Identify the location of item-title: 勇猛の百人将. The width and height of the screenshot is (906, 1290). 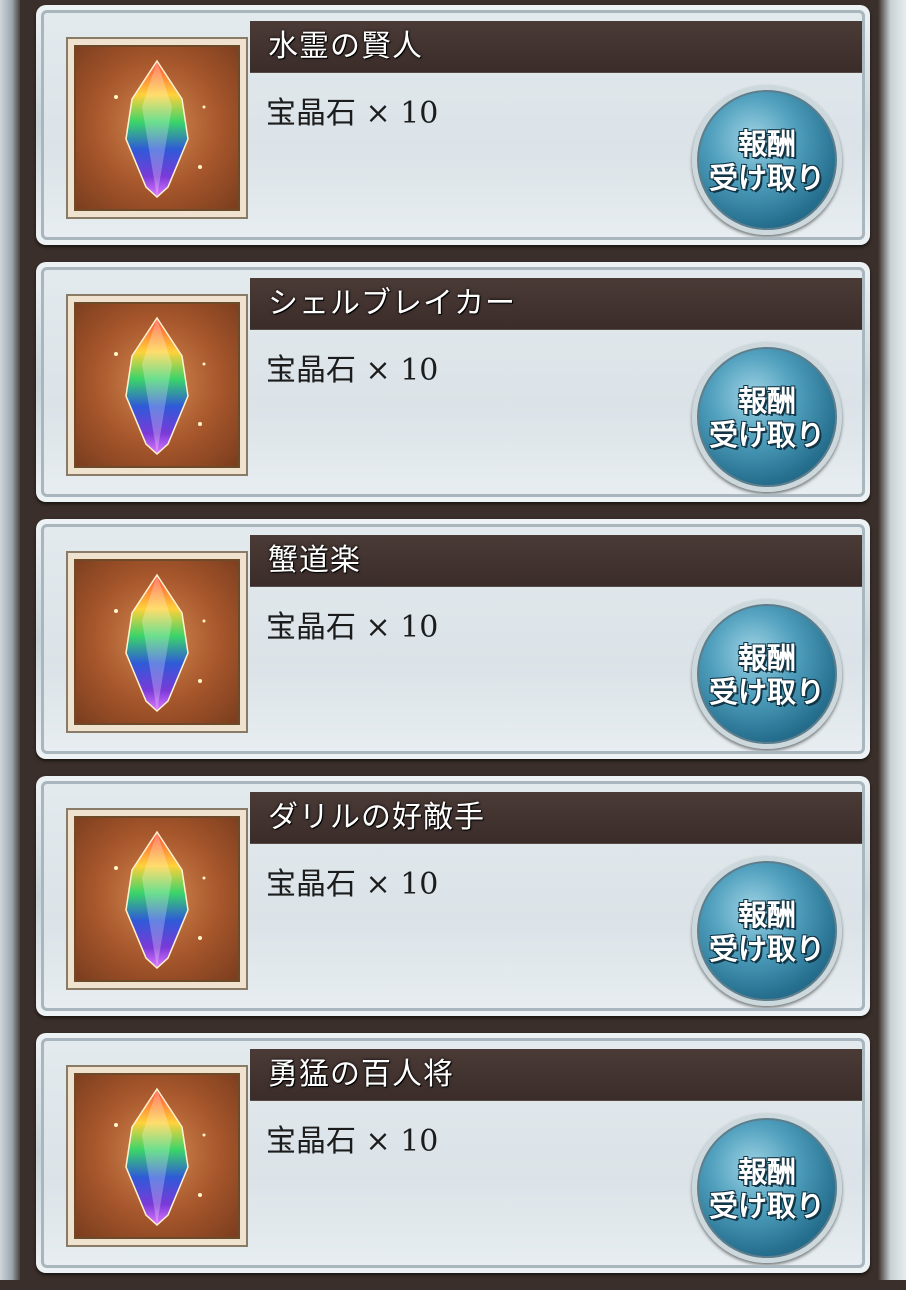
(361, 1074).